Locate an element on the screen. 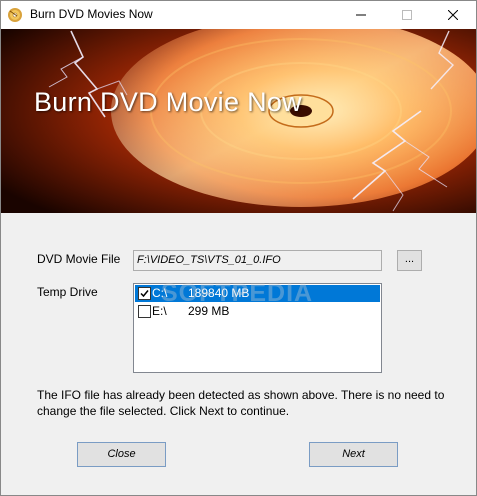  maximize-icon is located at coordinates (407, 15).